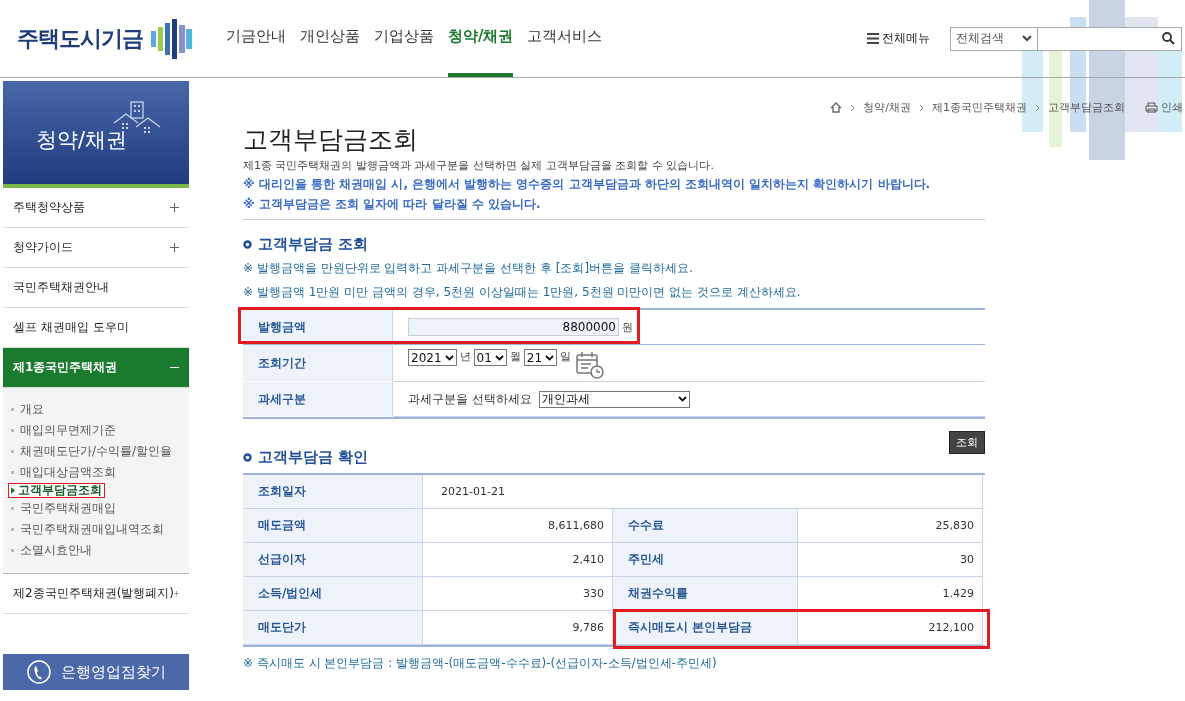  Describe the element at coordinates (96, 248) in the screenshot. I see `side-menu-item: 청약가이드` at that location.